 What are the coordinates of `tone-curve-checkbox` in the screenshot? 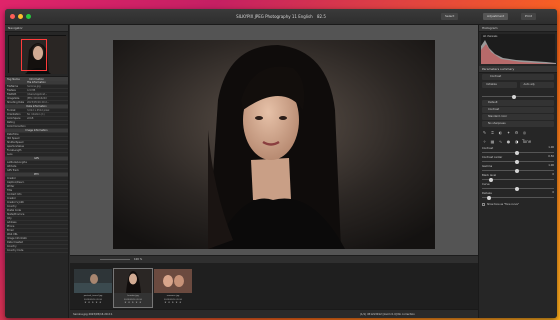 It's located at (483, 204).